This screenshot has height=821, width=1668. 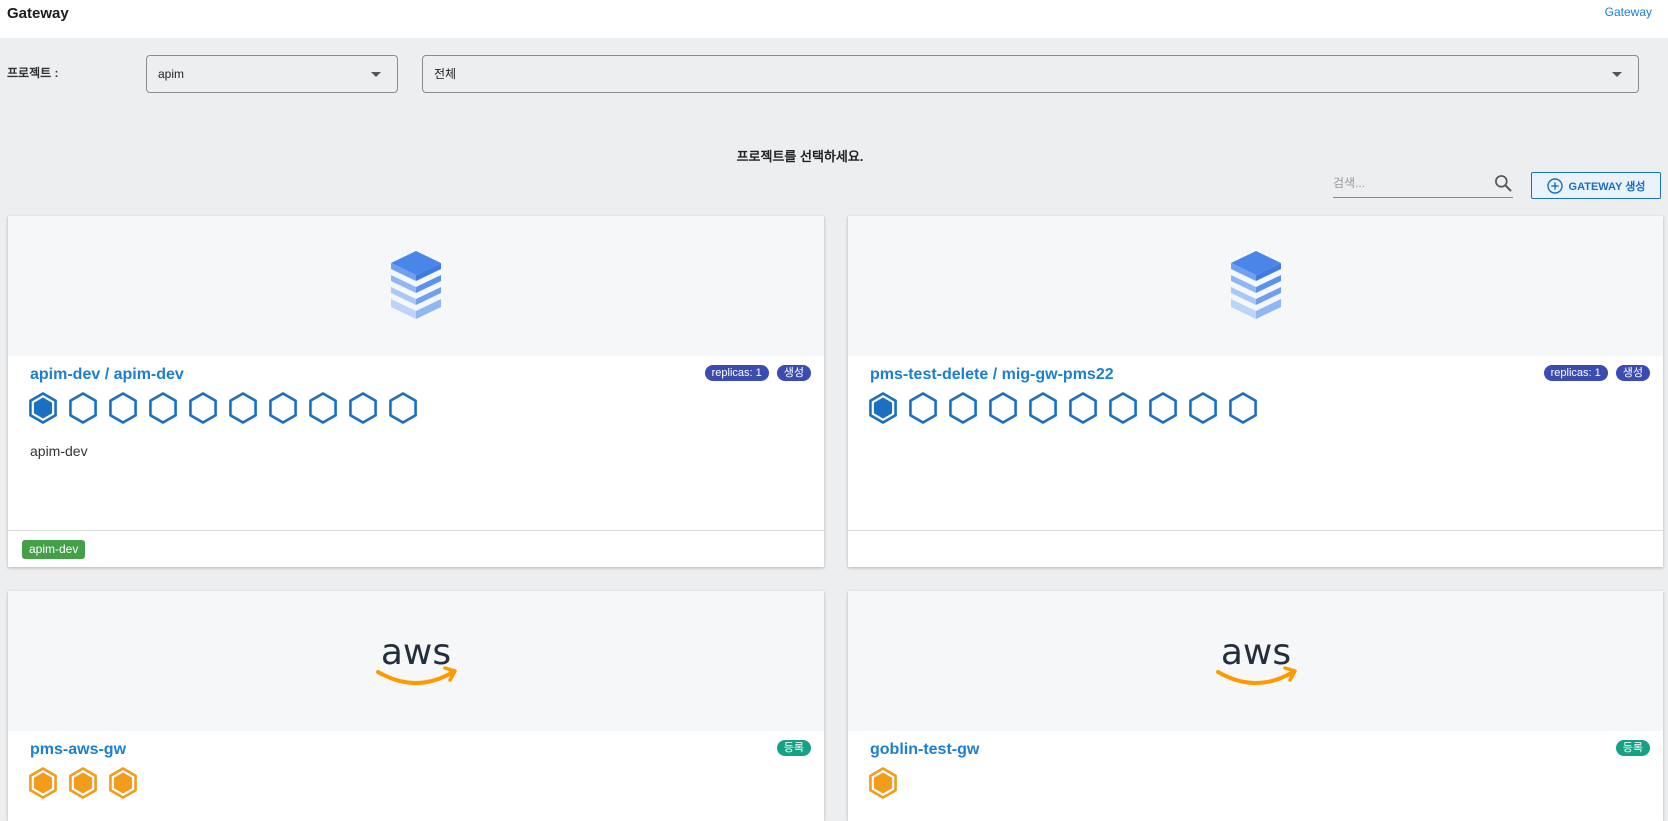 I want to click on search-icon, so click(x=1503, y=183).